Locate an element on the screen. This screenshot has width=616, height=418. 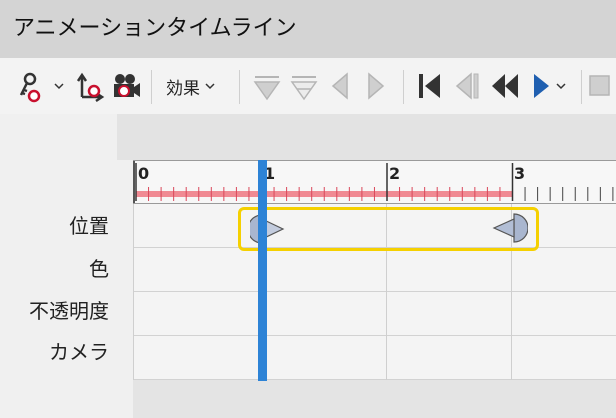
playhead is located at coordinates (262, 270).